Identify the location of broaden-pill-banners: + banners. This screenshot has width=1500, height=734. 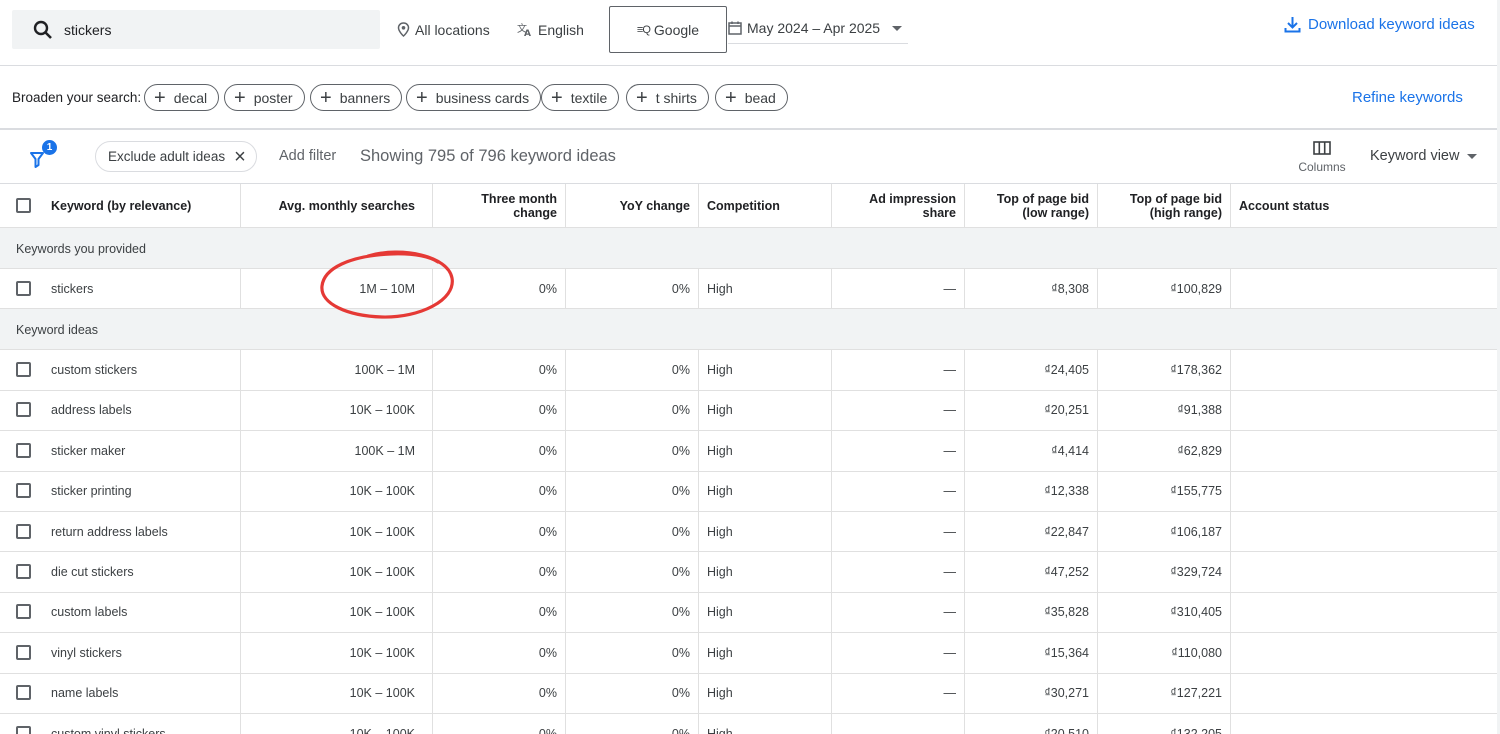
(356, 97).